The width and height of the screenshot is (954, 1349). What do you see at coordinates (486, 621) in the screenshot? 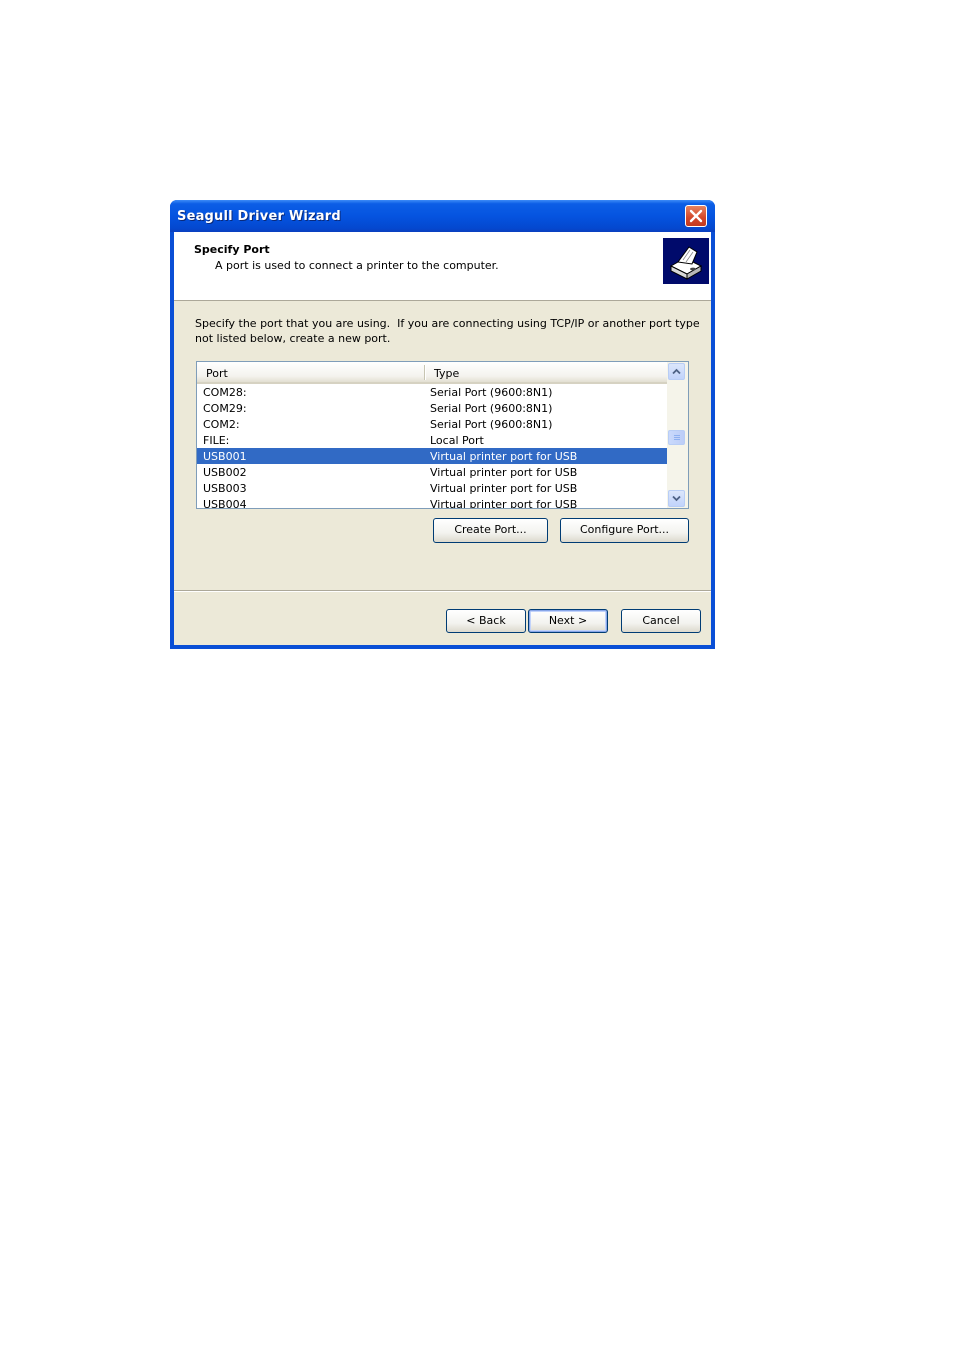
I see `back-button: < Back` at bounding box center [486, 621].